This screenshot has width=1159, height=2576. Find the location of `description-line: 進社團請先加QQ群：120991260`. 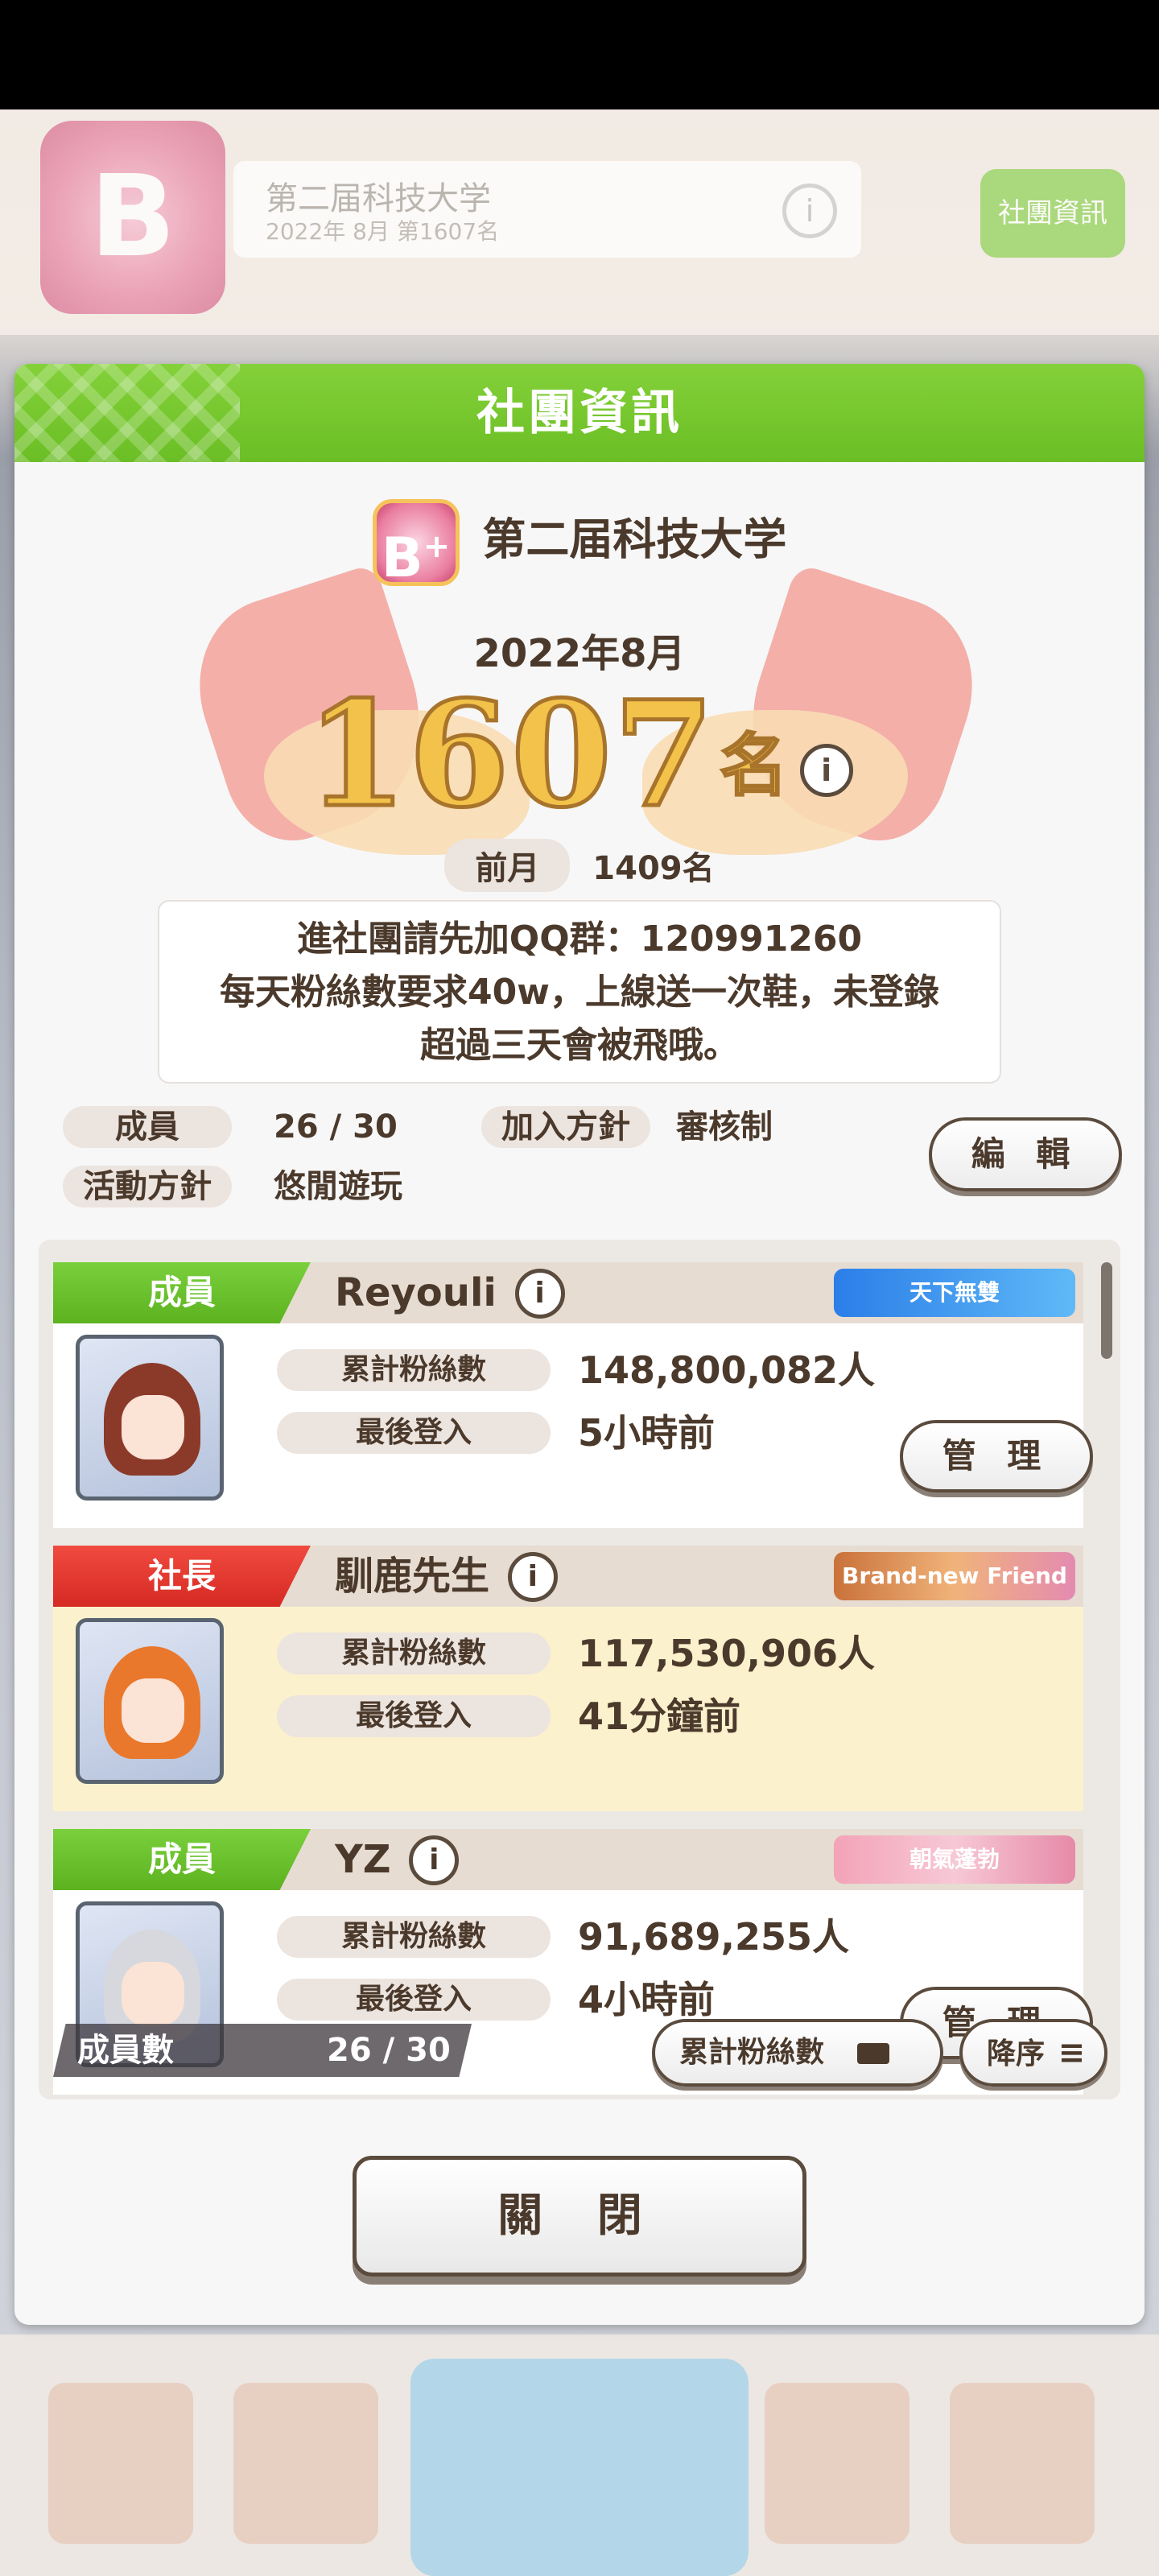

description-line: 進社團請先加QQ群：120991260 is located at coordinates (579, 939).